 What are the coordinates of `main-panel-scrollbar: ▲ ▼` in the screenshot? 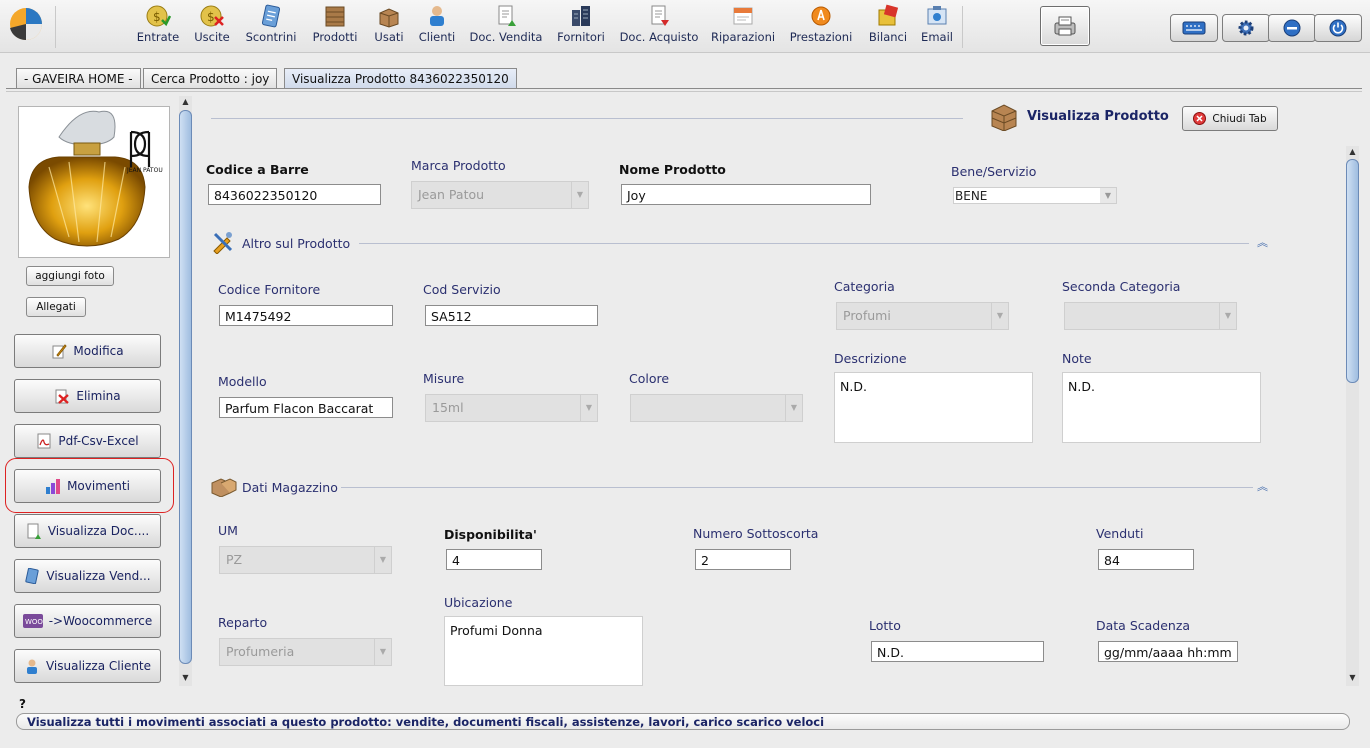 It's located at (1352, 416).